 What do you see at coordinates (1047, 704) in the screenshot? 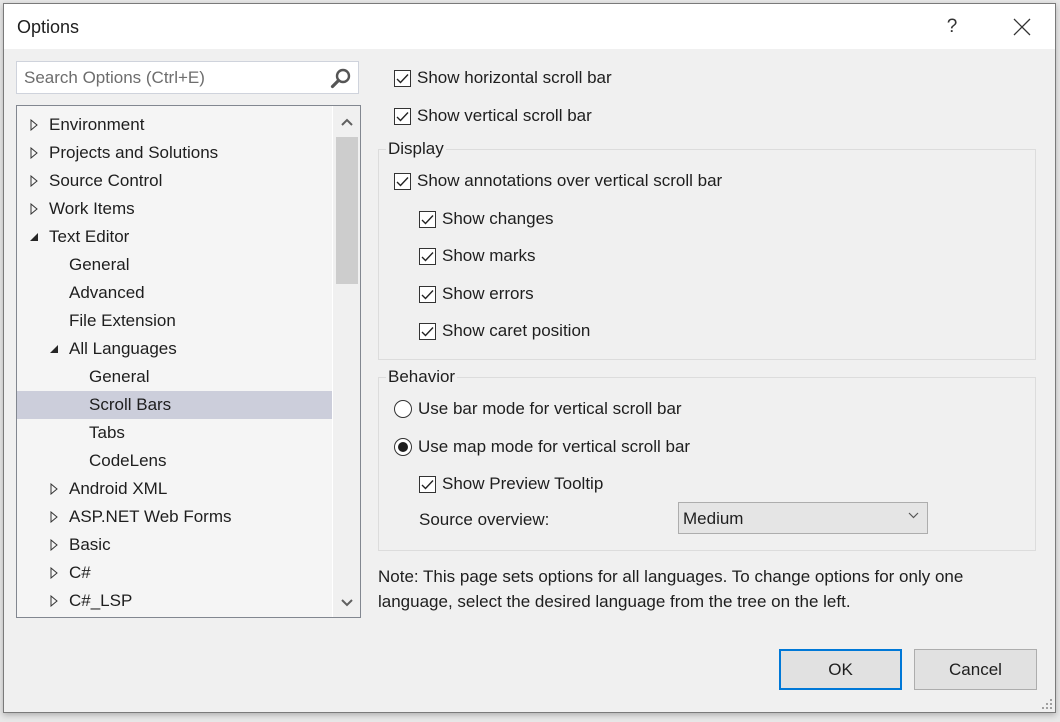
I see `resize-grip-icon` at bounding box center [1047, 704].